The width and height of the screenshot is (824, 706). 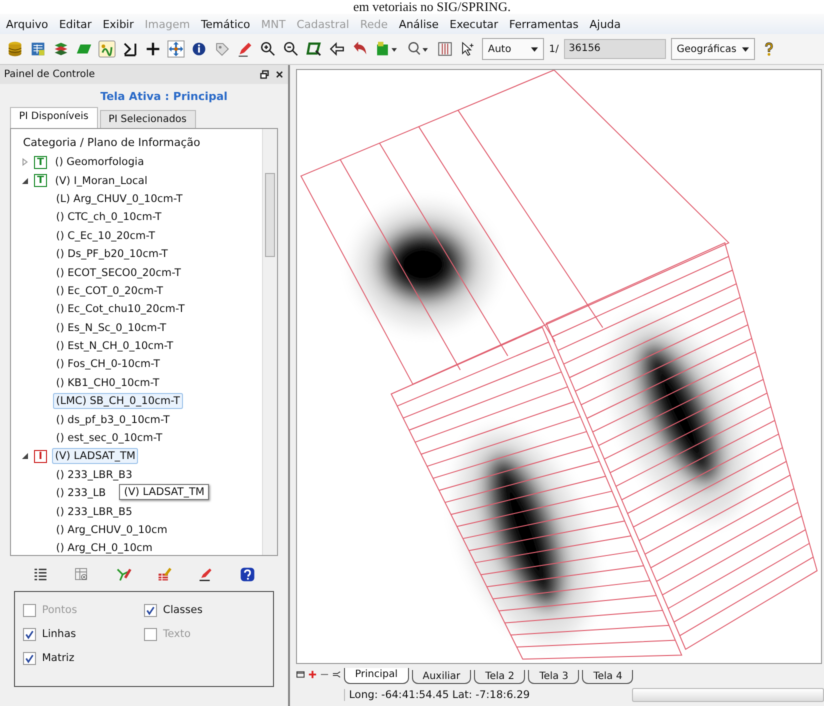 I want to click on tree-item: (V) I_Moran_Local, so click(x=101, y=180).